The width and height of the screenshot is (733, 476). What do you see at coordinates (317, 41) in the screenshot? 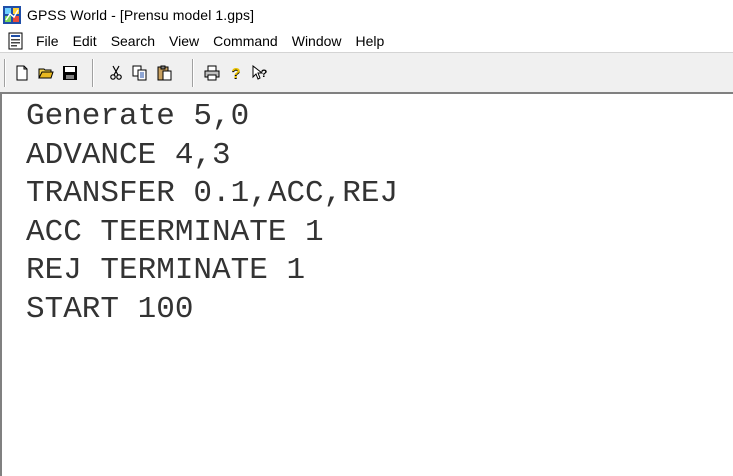
I see `menu-window: Window` at bounding box center [317, 41].